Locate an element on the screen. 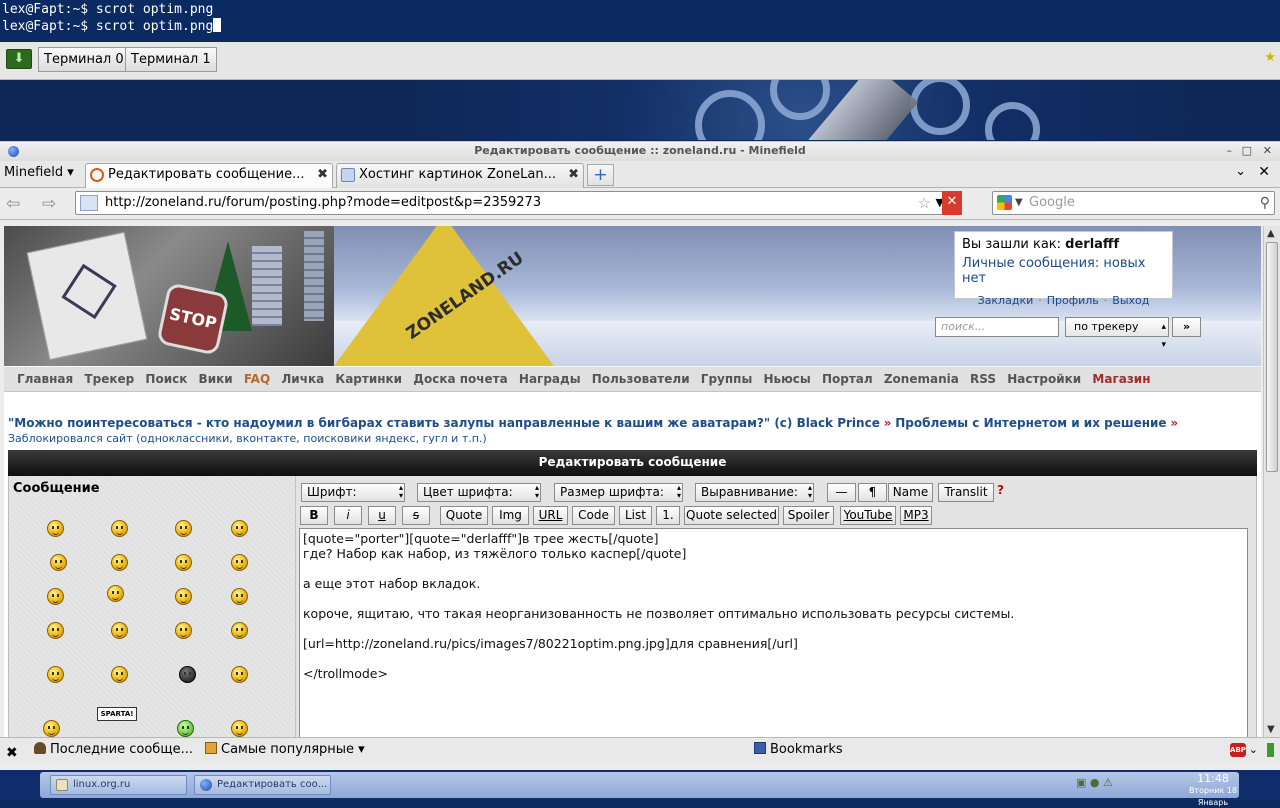  bold-button: B is located at coordinates (314, 515).